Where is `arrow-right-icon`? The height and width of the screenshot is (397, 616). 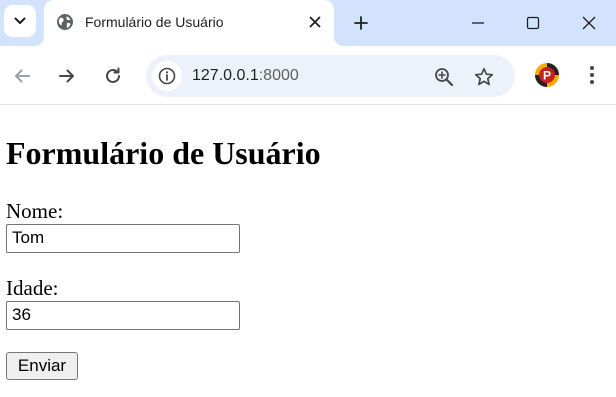 arrow-right-icon is located at coordinates (66, 76).